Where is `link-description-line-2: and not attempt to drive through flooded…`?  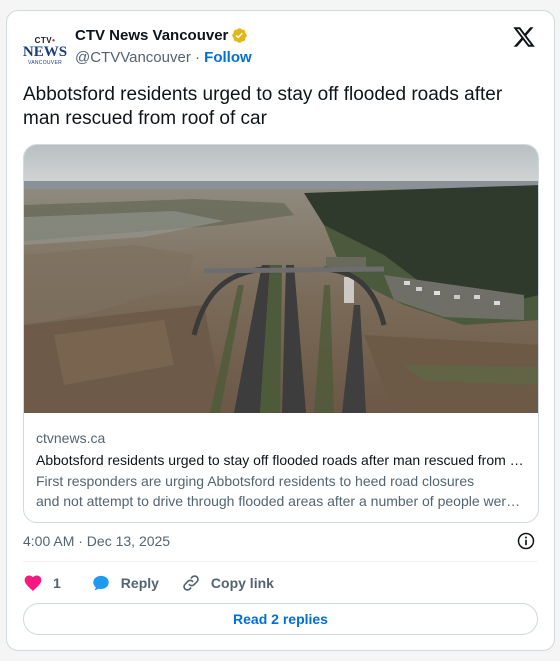
link-description-line-2: and not attempt to drive through flooded… is located at coordinates (281, 501).